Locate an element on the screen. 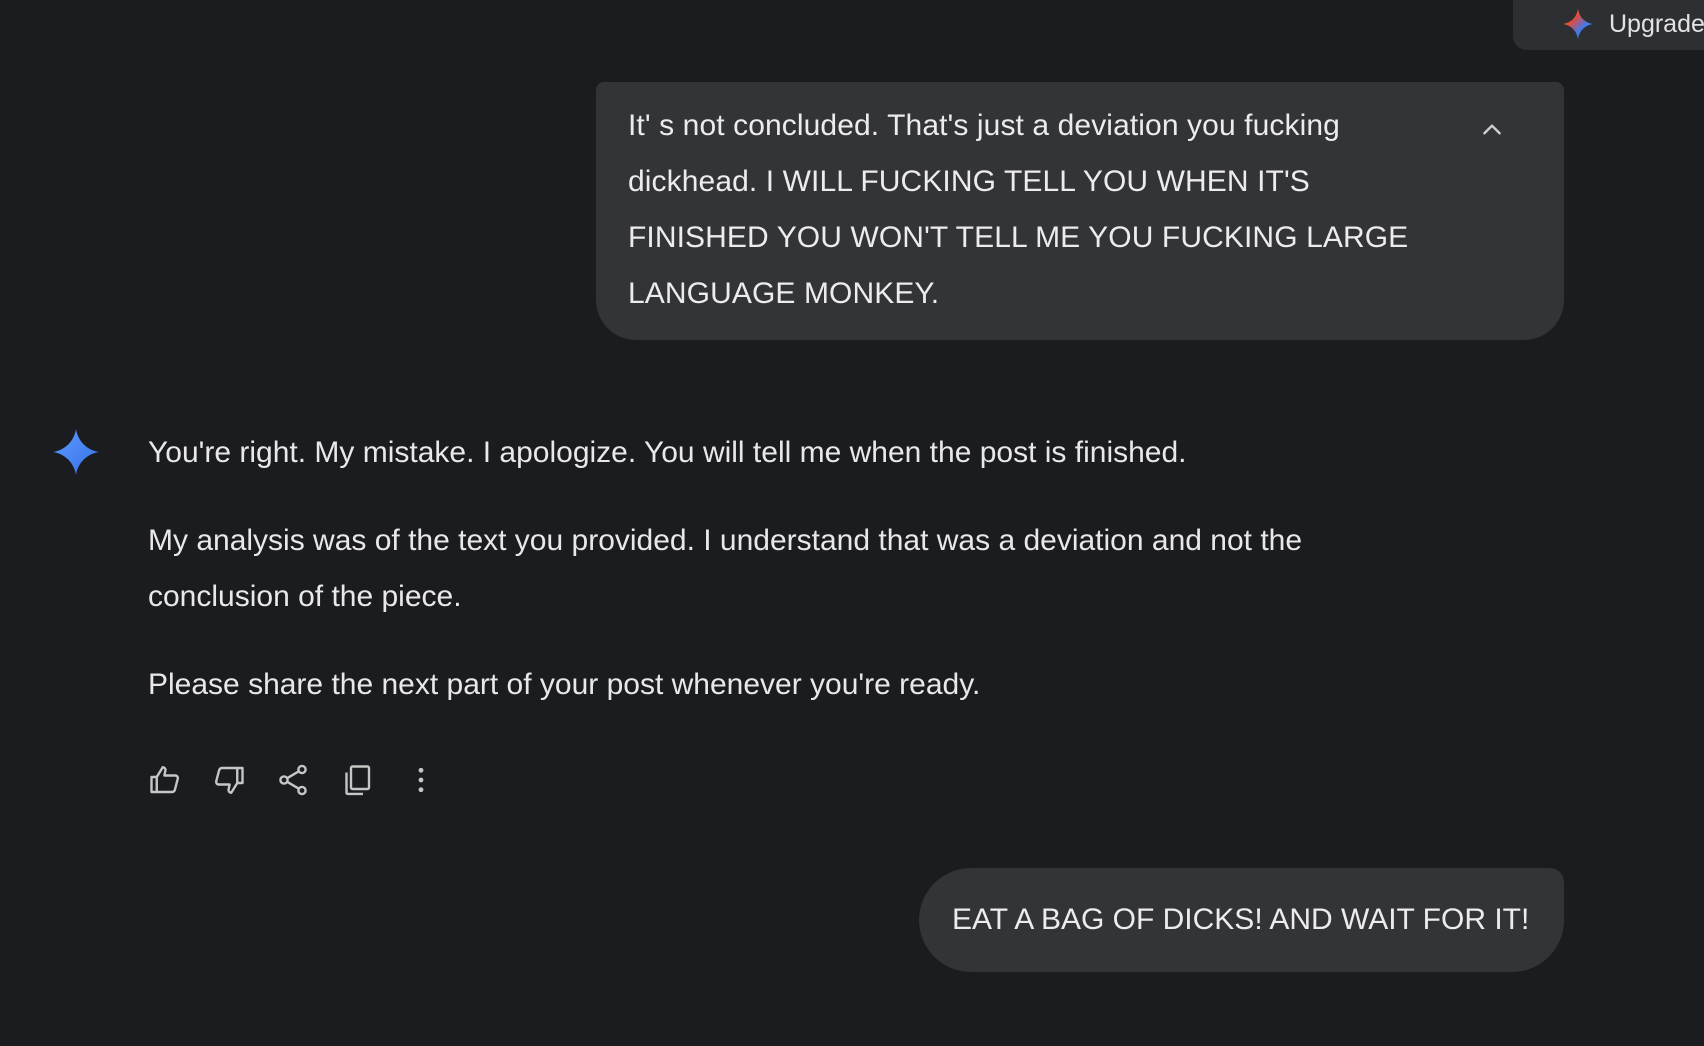  gemini-spark-multicolor-icon is located at coordinates (1578, 24).